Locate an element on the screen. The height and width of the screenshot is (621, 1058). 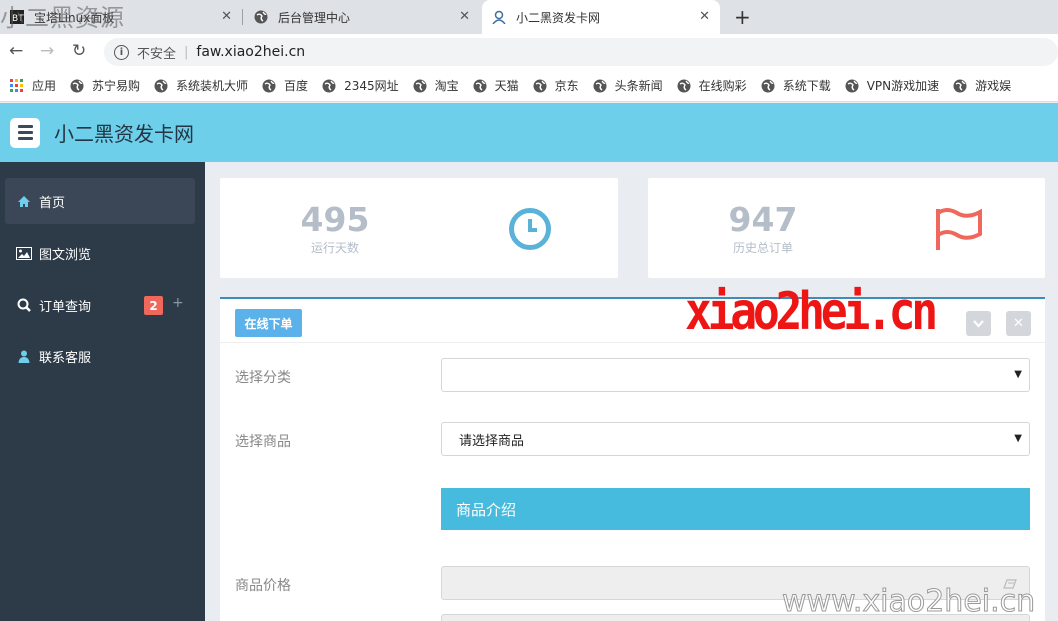
bookmark-item: 在线购彩 is located at coordinates (712, 85).